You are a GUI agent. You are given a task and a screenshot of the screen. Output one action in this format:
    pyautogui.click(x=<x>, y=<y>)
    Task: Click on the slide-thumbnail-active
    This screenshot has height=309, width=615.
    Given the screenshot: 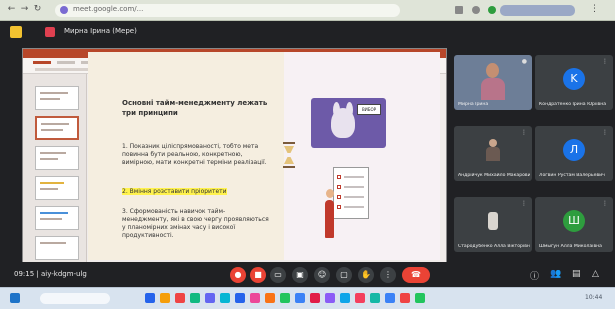 What is the action you would take?
    pyautogui.click(x=57, y=128)
    